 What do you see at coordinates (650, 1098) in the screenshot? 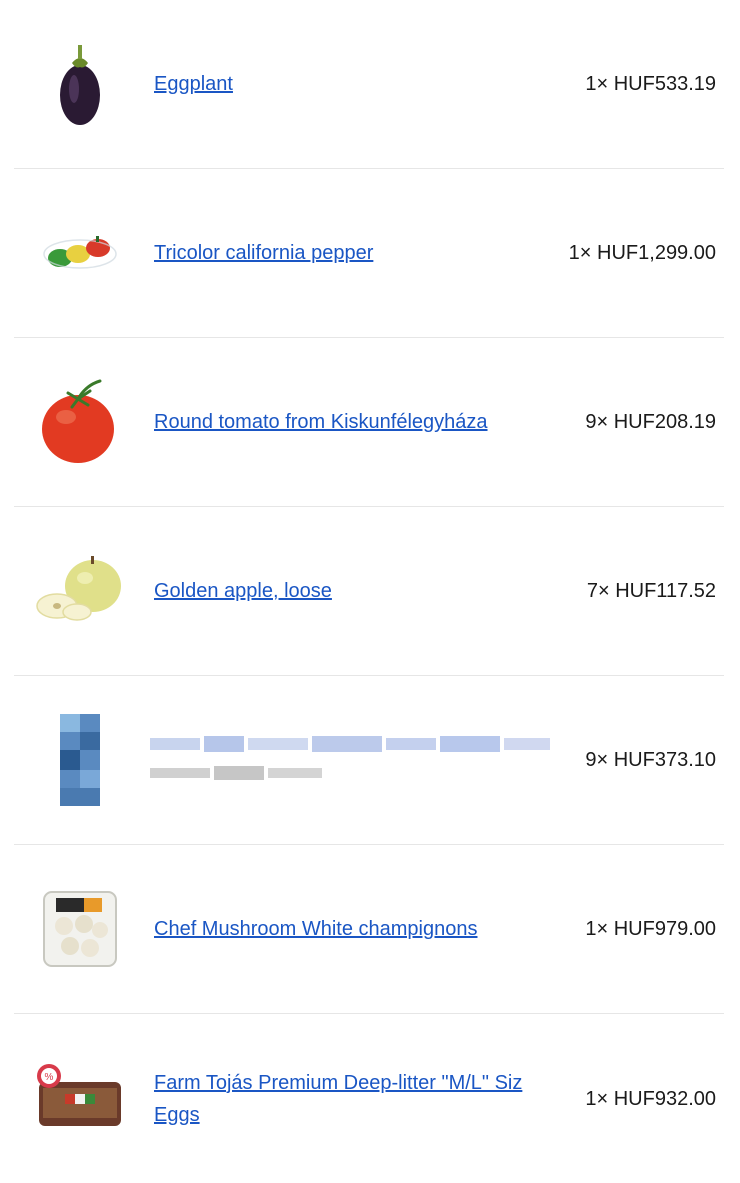
I see `item-price: 1× HUF932.00` at bounding box center [650, 1098].